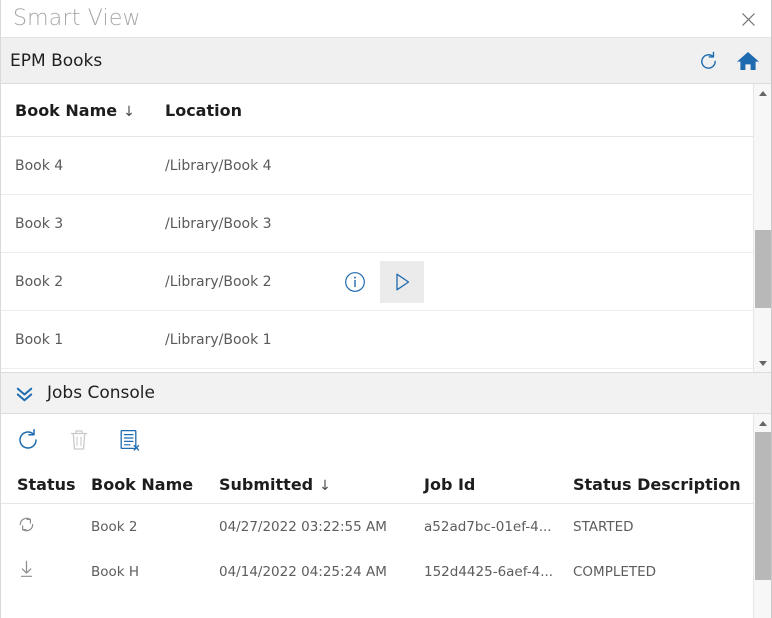 This screenshot has width=772, height=618. Describe the element at coordinates (603, 526) in the screenshot. I see `job-status-description-cell: STARTED` at that location.